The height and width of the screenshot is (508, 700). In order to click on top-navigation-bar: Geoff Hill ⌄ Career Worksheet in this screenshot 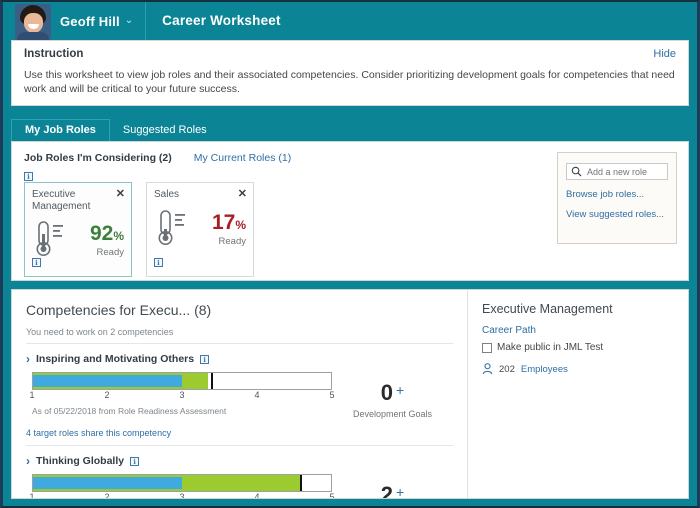, I will do `click(350, 21)`.